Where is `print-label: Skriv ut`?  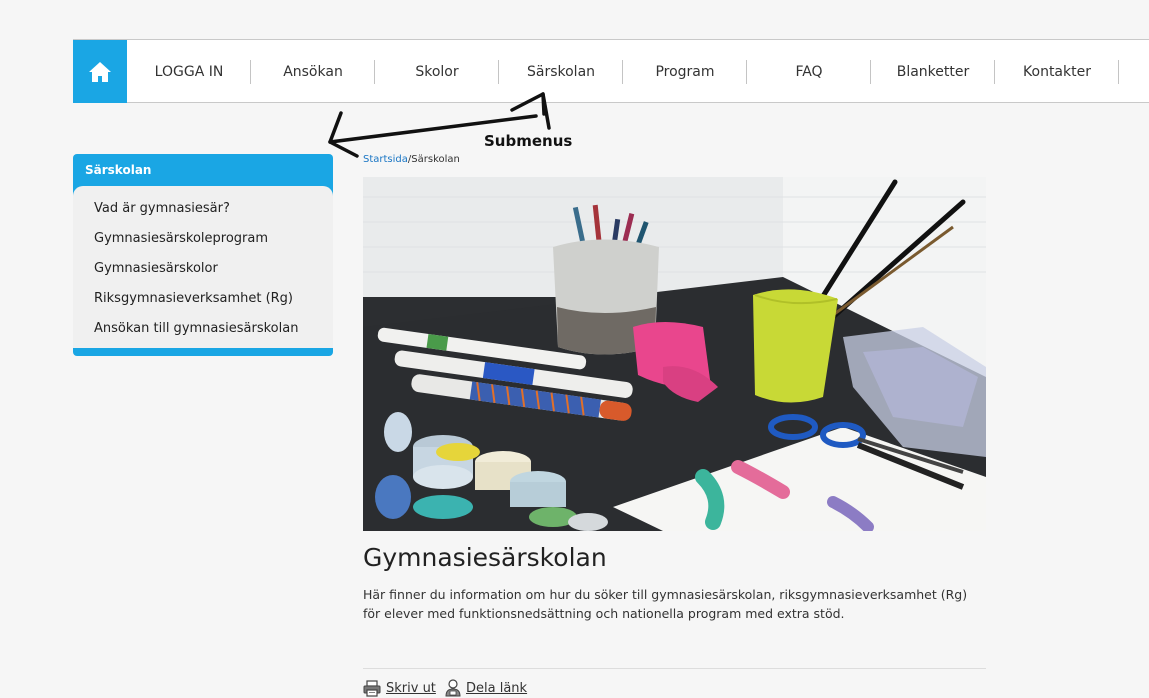
print-label: Skriv ut is located at coordinates (411, 688).